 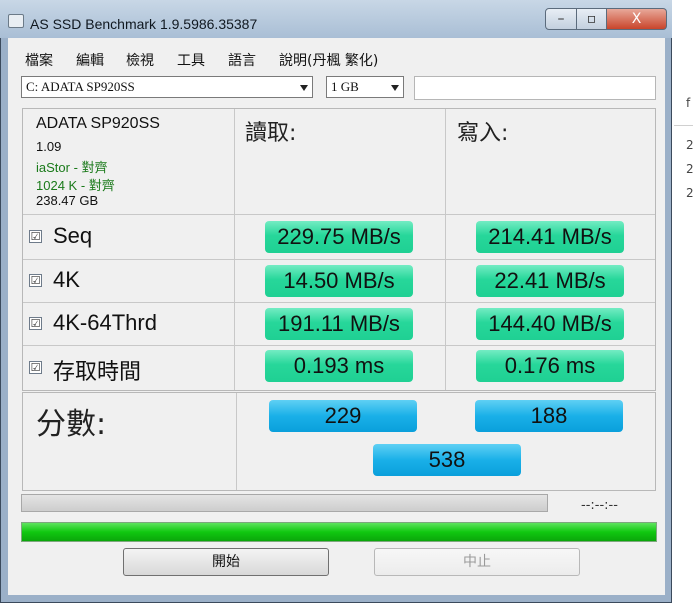 I want to click on menu-language: 語言, so click(x=242, y=60).